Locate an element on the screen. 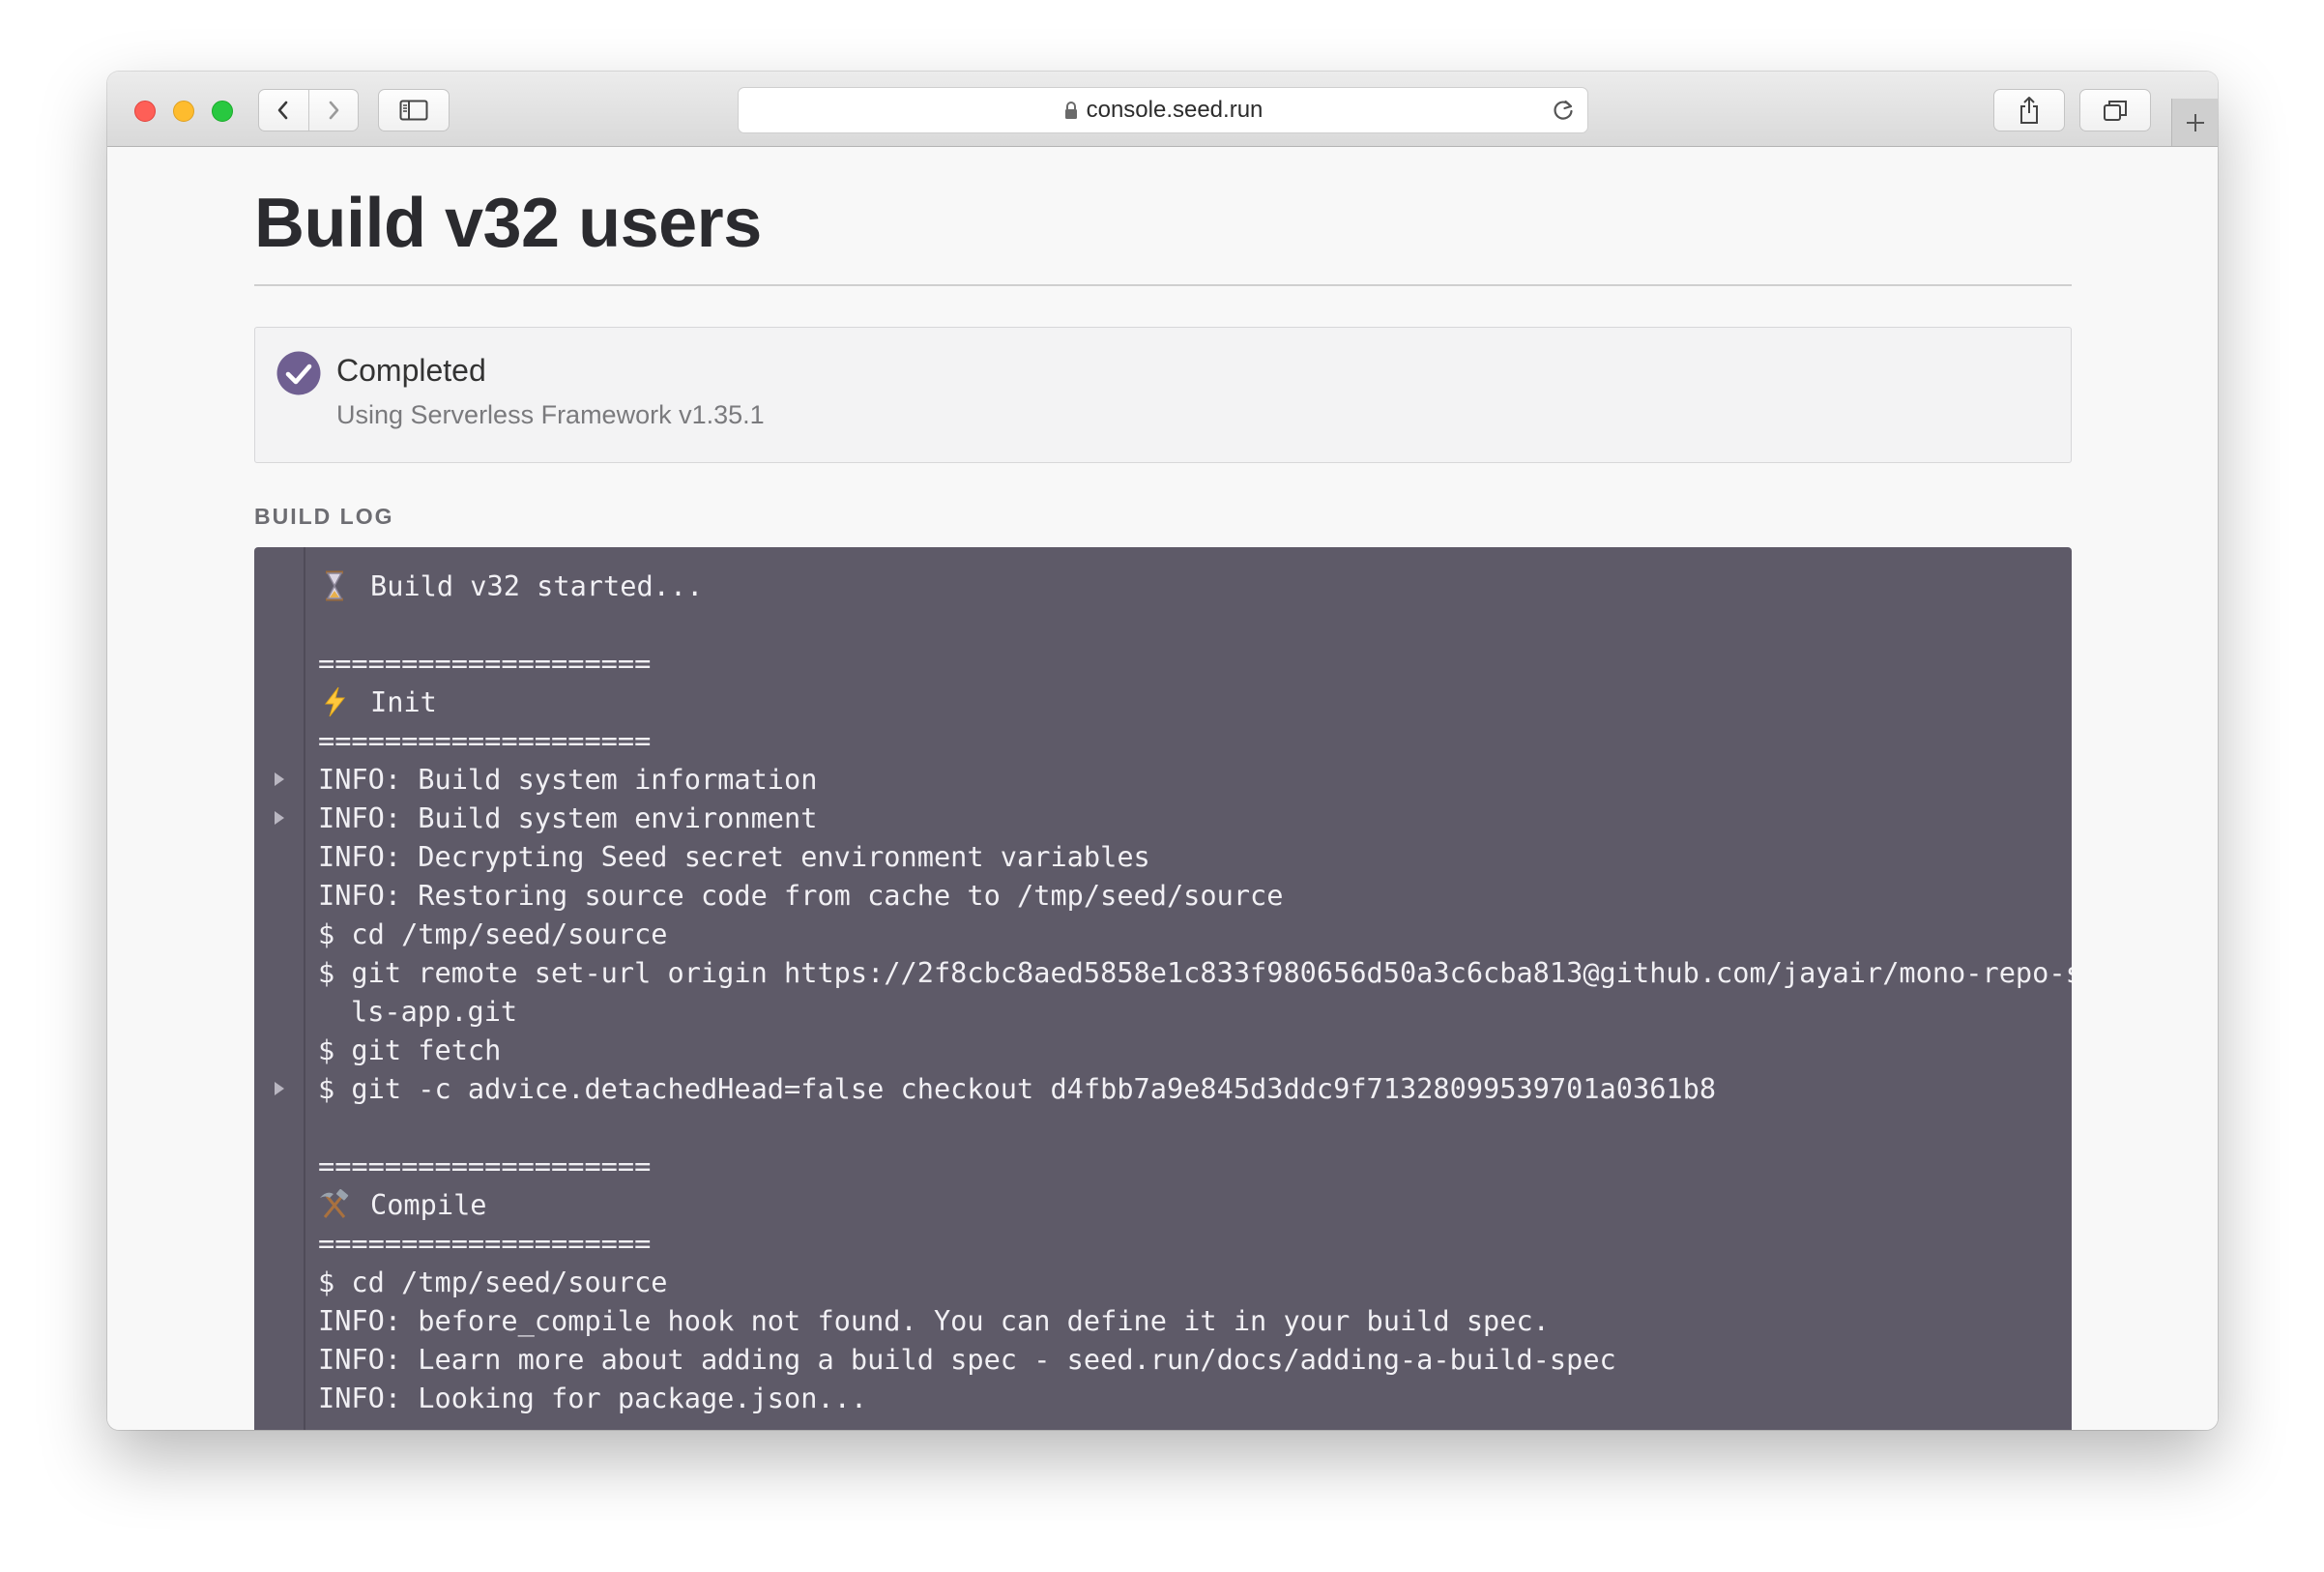 This screenshot has height=1572, width=2324. log-line: Init is located at coordinates (1185, 702).